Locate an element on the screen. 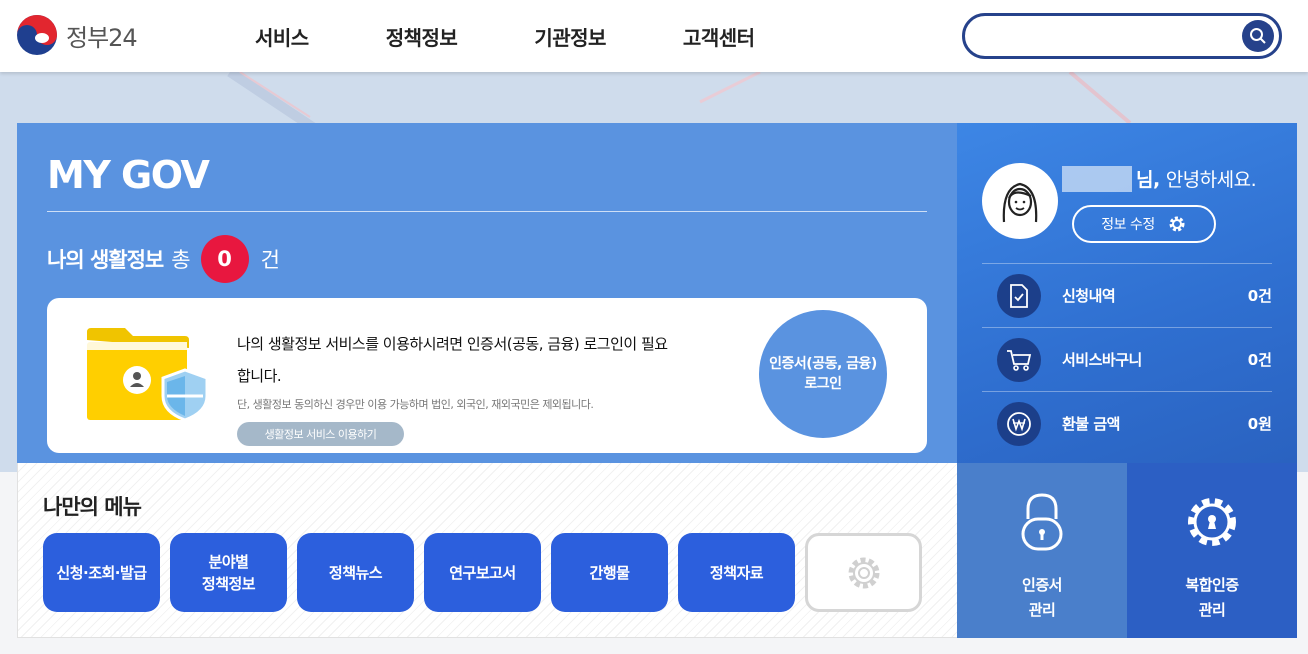 The image size is (1308, 654). cert-login-label-line2: 로그인 is located at coordinates (823, 384).